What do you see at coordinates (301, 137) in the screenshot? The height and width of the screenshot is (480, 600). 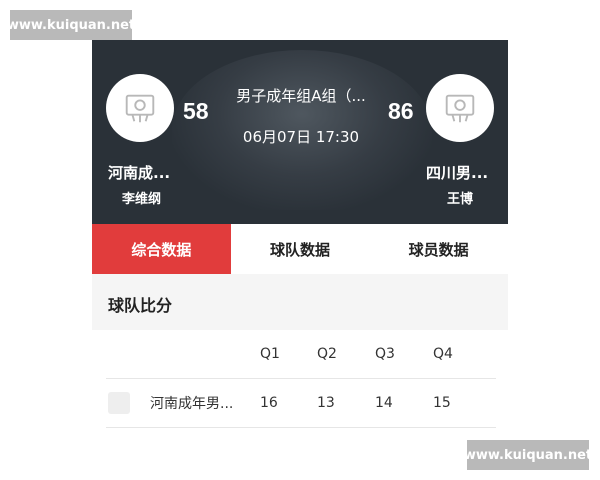 I see `match-time: 06月07日 17:30` at bounding box center [301, 137].